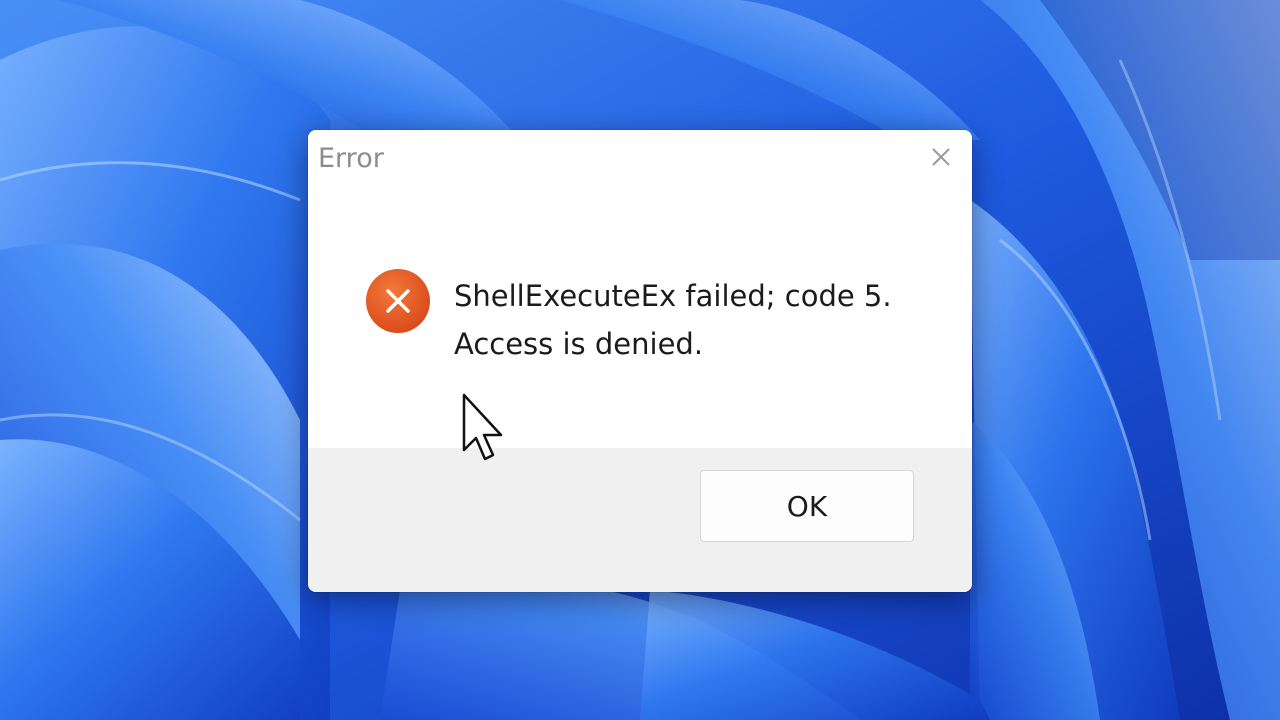 Image resolution: width=1280 pixels, height=720 pixels. I want to click on ok-button: OK, so click(807, 506).